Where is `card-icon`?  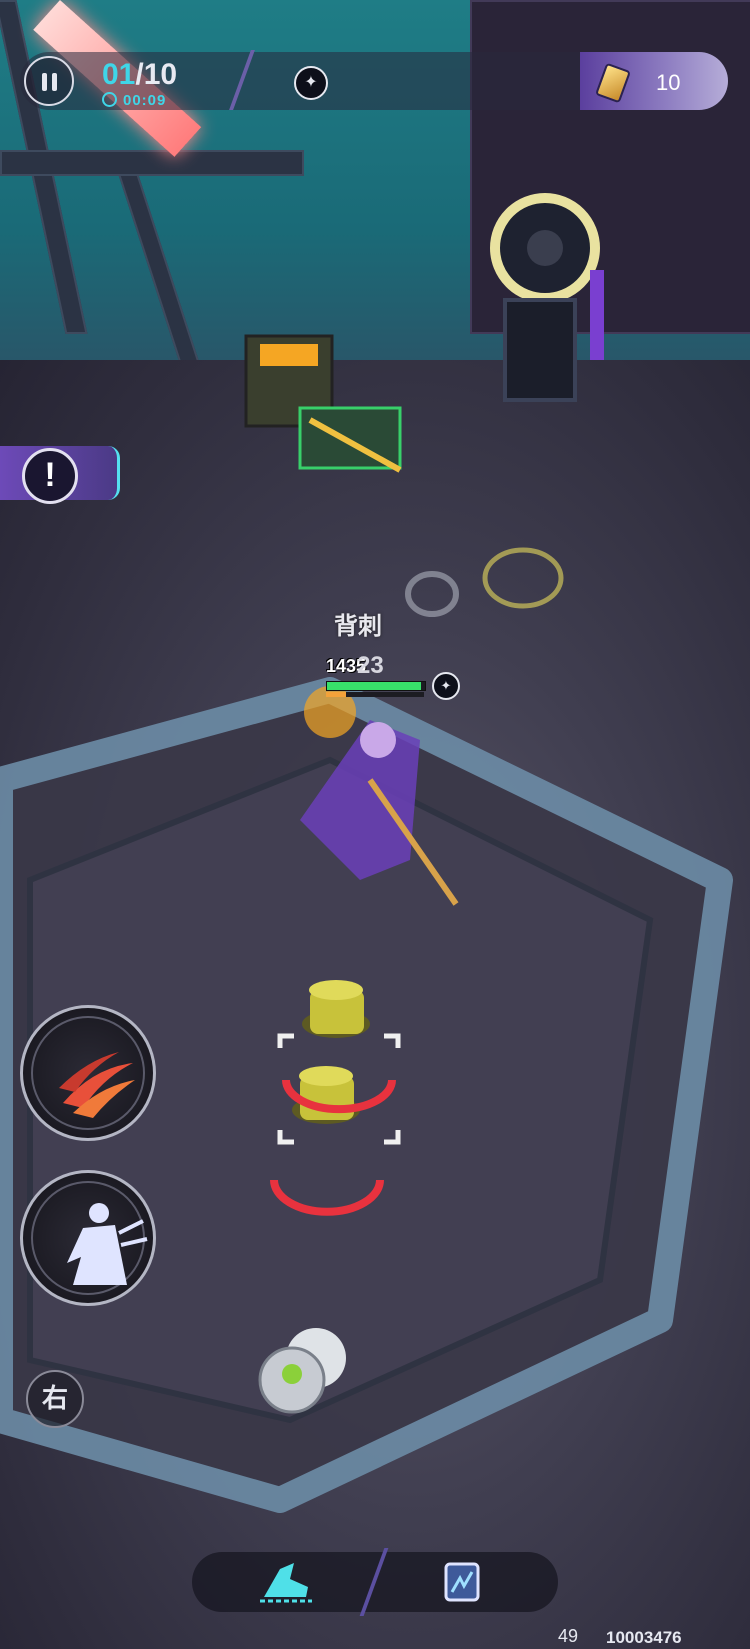
card-icon is located at coordinates (462, 1582).